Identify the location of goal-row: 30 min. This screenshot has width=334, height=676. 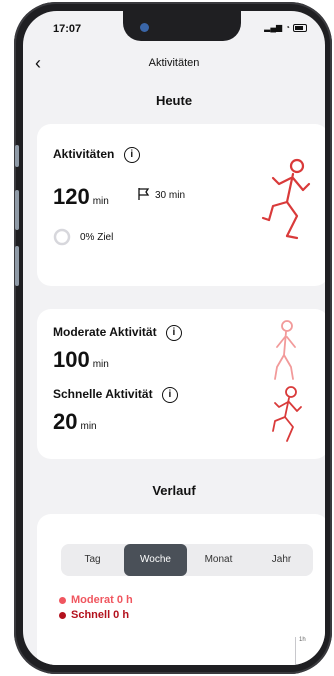
(161, 193).